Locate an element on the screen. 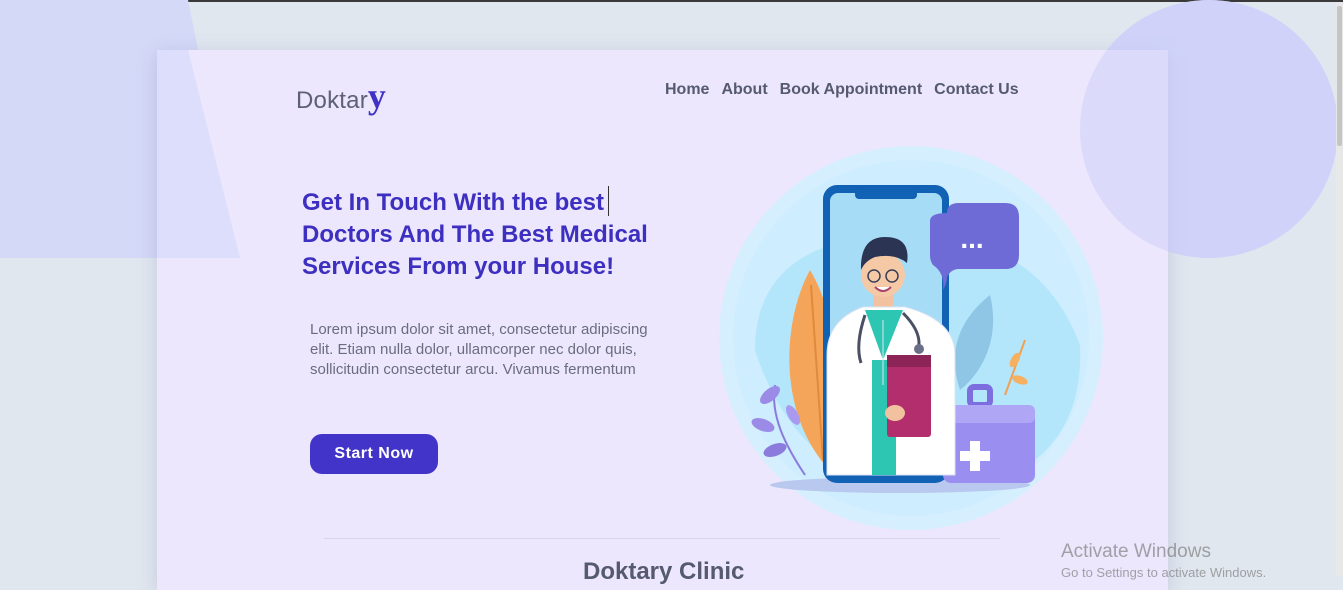  clipboard-icon is located at coordinates (909, 396).